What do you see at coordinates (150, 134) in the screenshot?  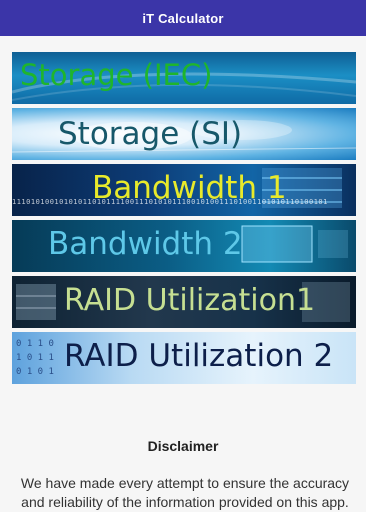 I see `menu-item-label: Storage (SI)` at bounding box center [150, 134].